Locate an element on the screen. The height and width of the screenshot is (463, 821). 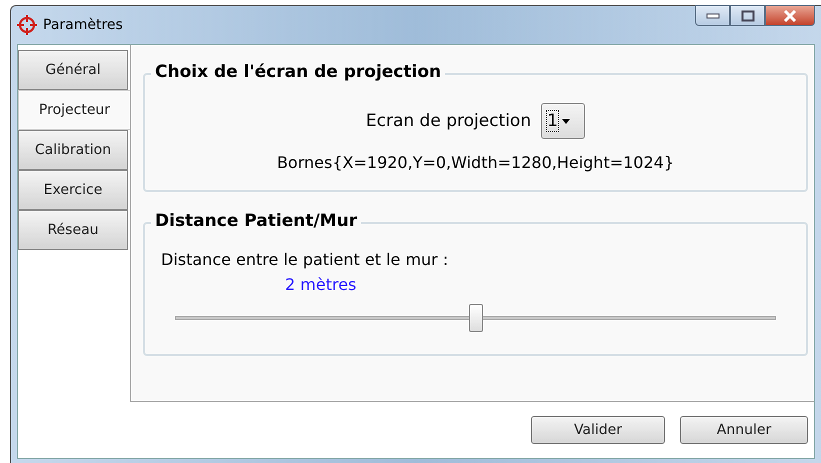
caret-icon is located at coordinates (566, 121).